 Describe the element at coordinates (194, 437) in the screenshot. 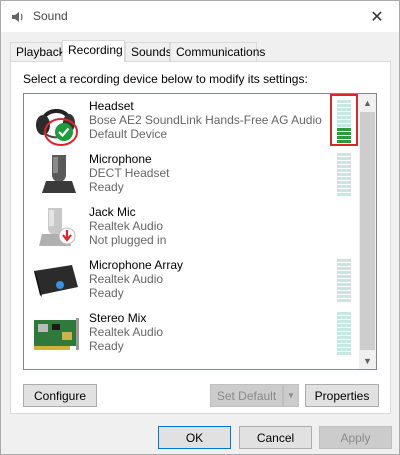

I see `ok-button: OK` at that location.